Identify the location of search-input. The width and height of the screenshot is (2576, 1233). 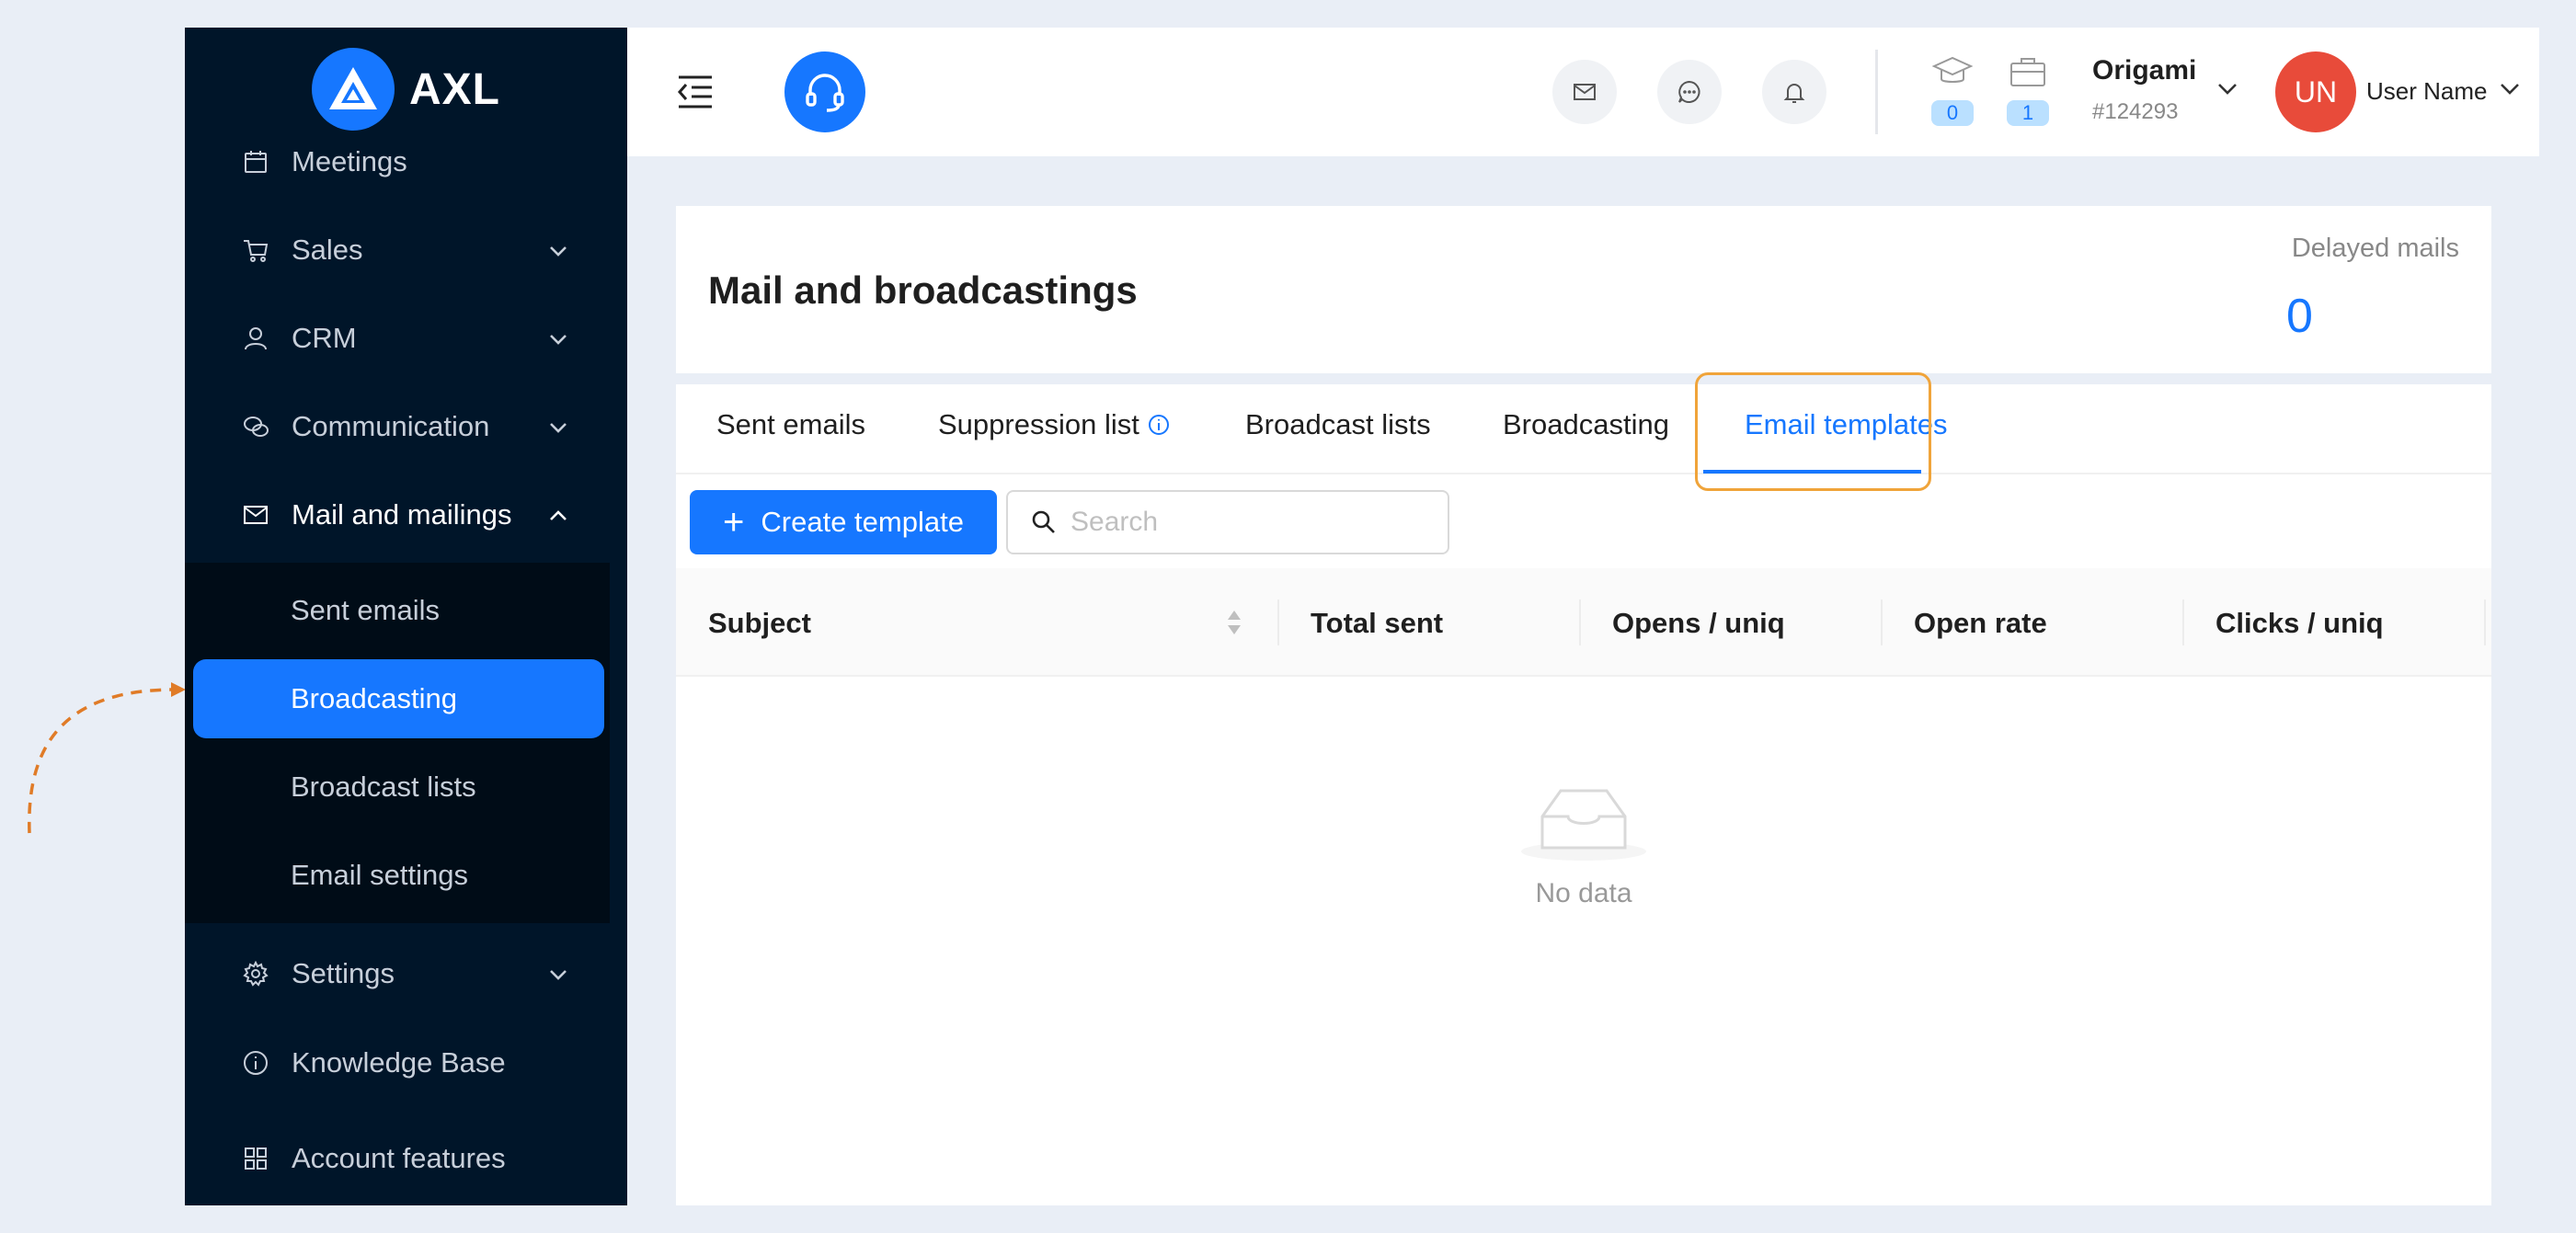
(1245, 522).